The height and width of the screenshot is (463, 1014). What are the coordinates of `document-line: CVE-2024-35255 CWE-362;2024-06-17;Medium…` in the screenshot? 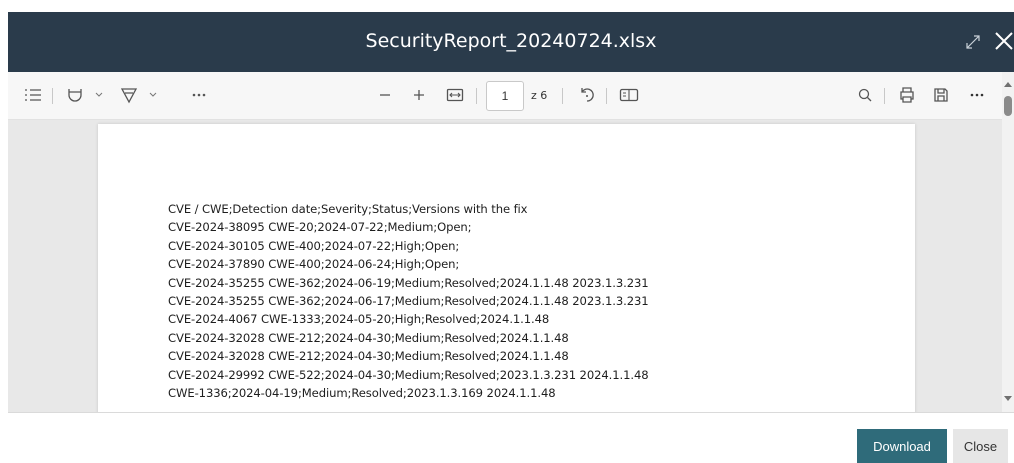 It's located at (408, 300).